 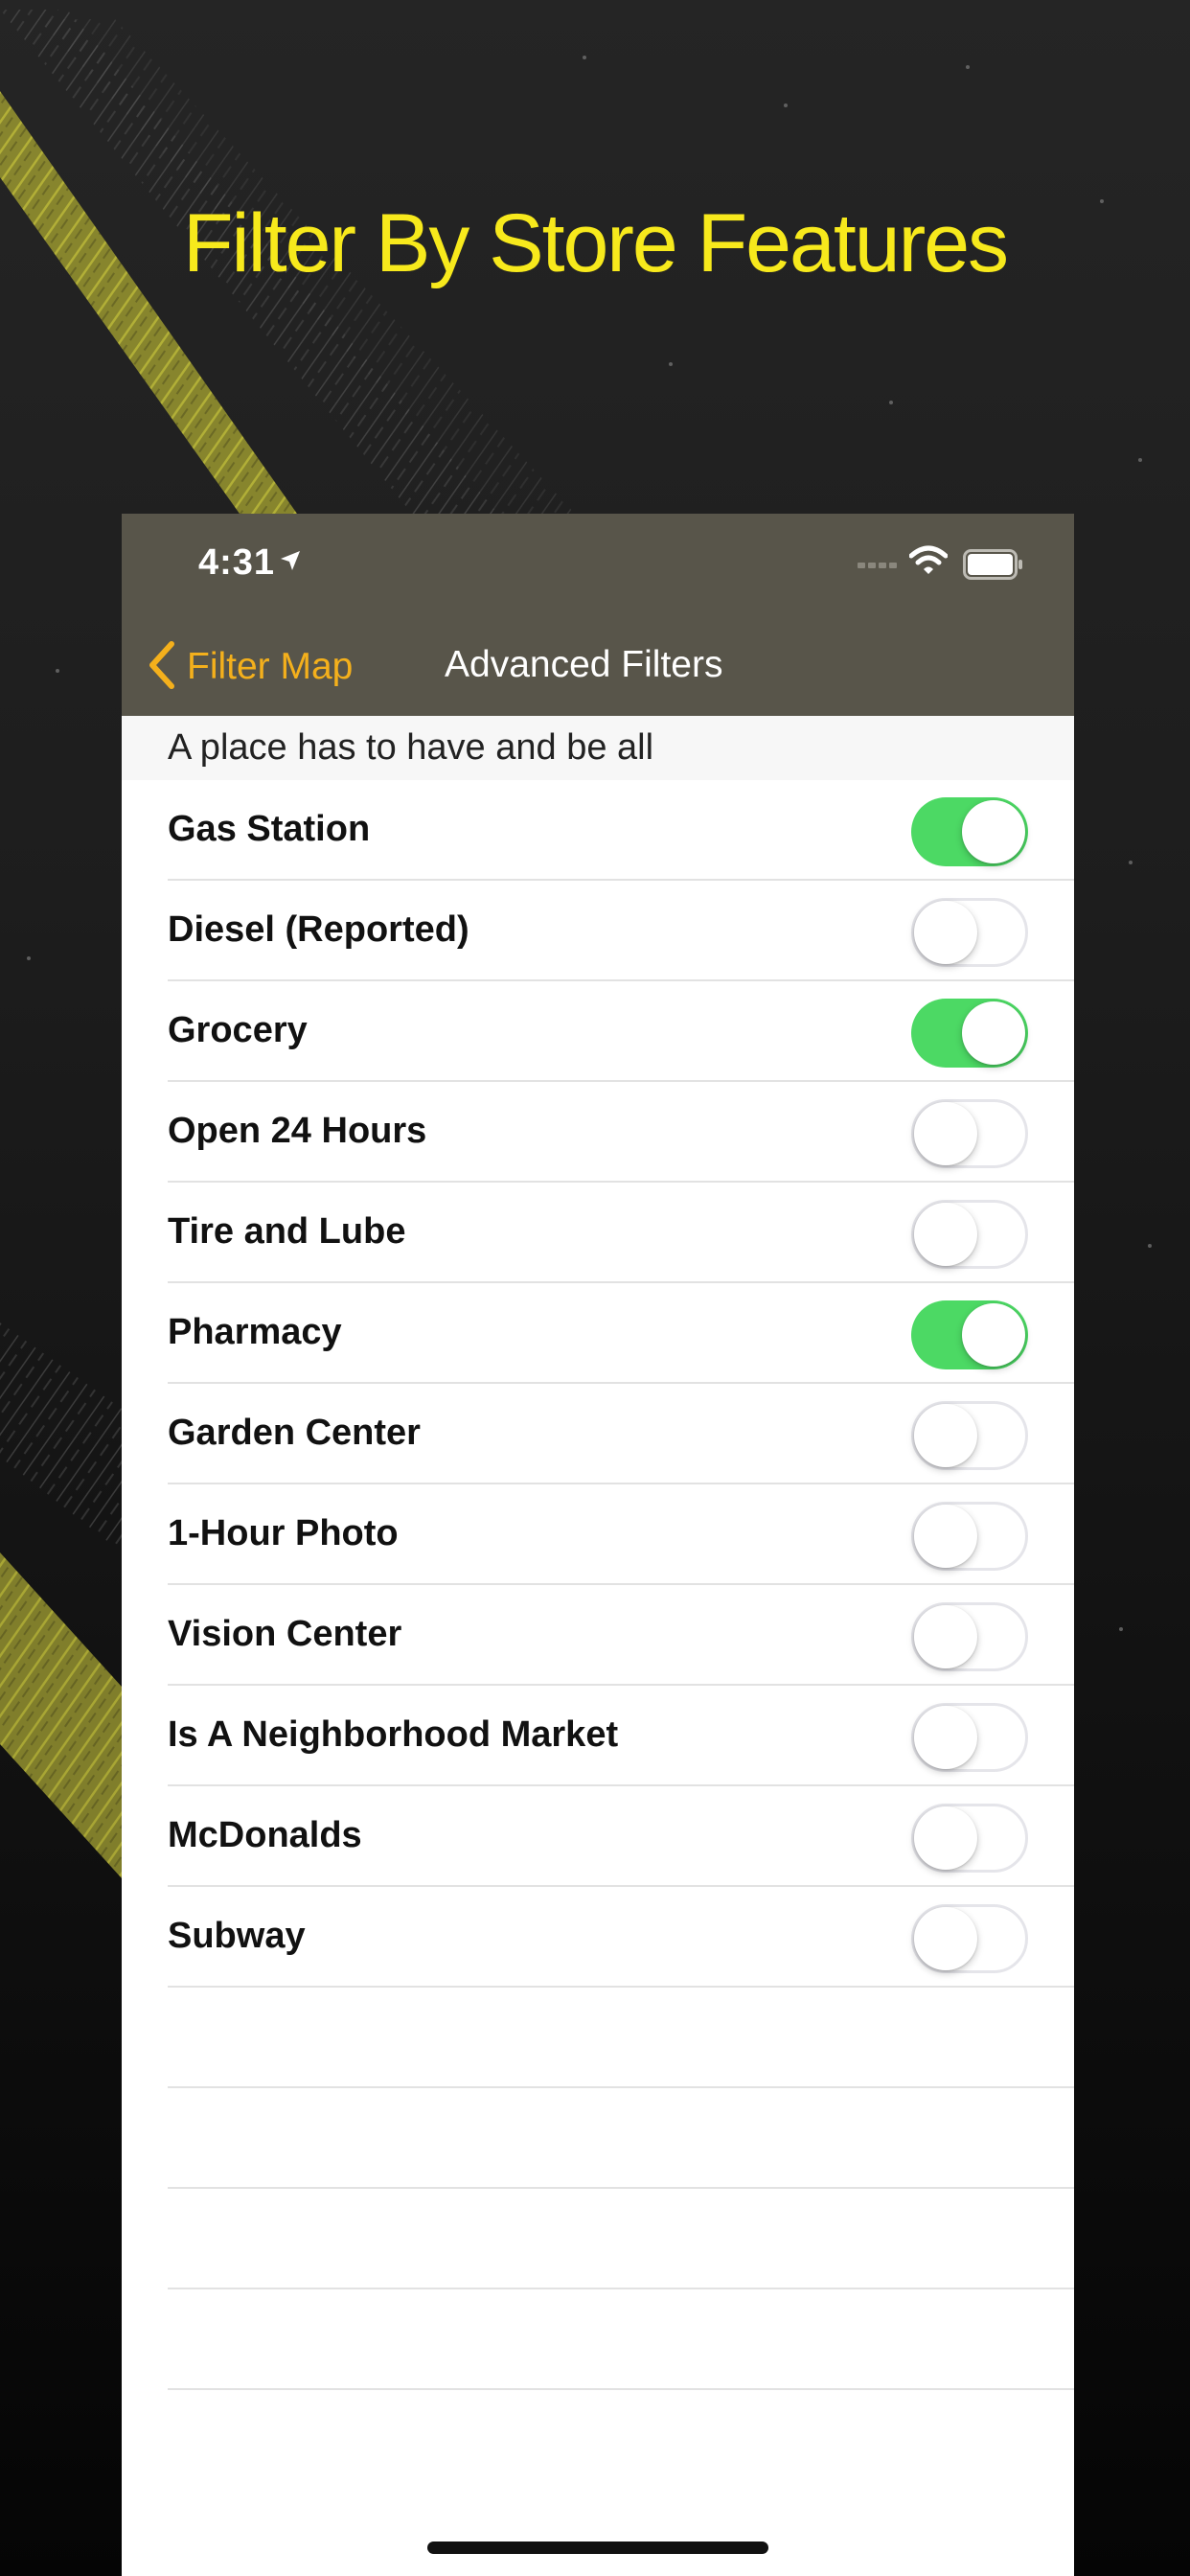 I want to click on filter-row: McDonalds, so click(x=598, y=1836).